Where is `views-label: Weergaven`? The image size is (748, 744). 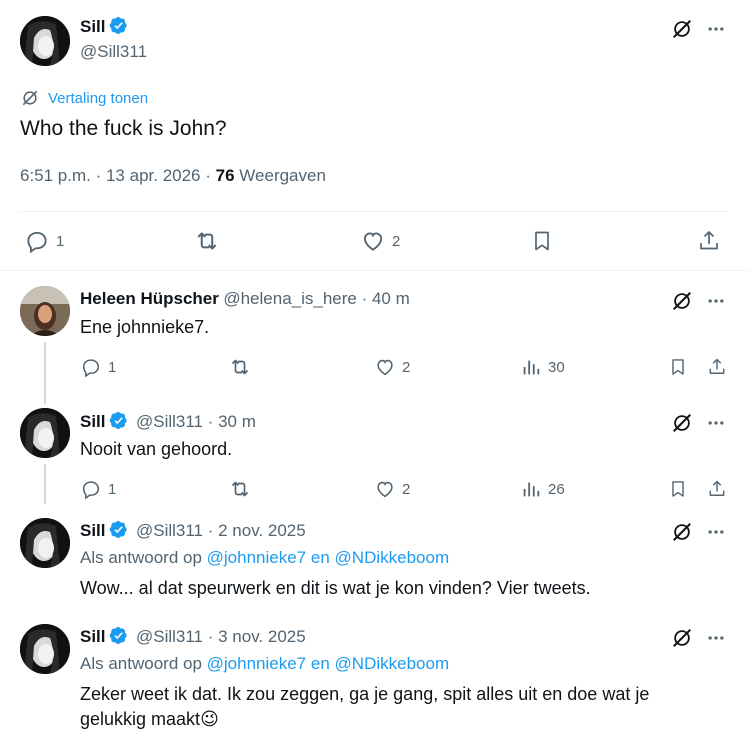 views-label: Weergaven is located at coordinates (282, 175).